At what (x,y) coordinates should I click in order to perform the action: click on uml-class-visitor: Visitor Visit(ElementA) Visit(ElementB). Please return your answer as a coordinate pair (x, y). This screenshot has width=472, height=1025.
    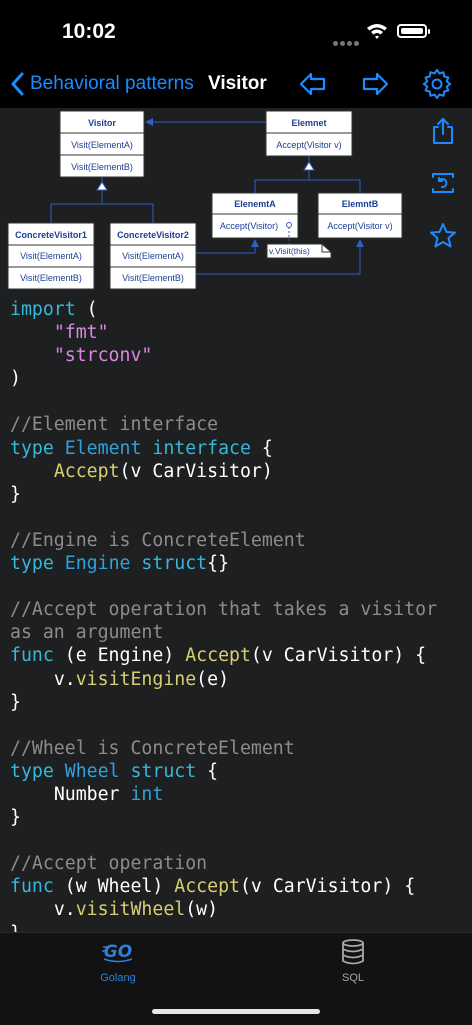
    Looking at the image, I should click on (102, 144).